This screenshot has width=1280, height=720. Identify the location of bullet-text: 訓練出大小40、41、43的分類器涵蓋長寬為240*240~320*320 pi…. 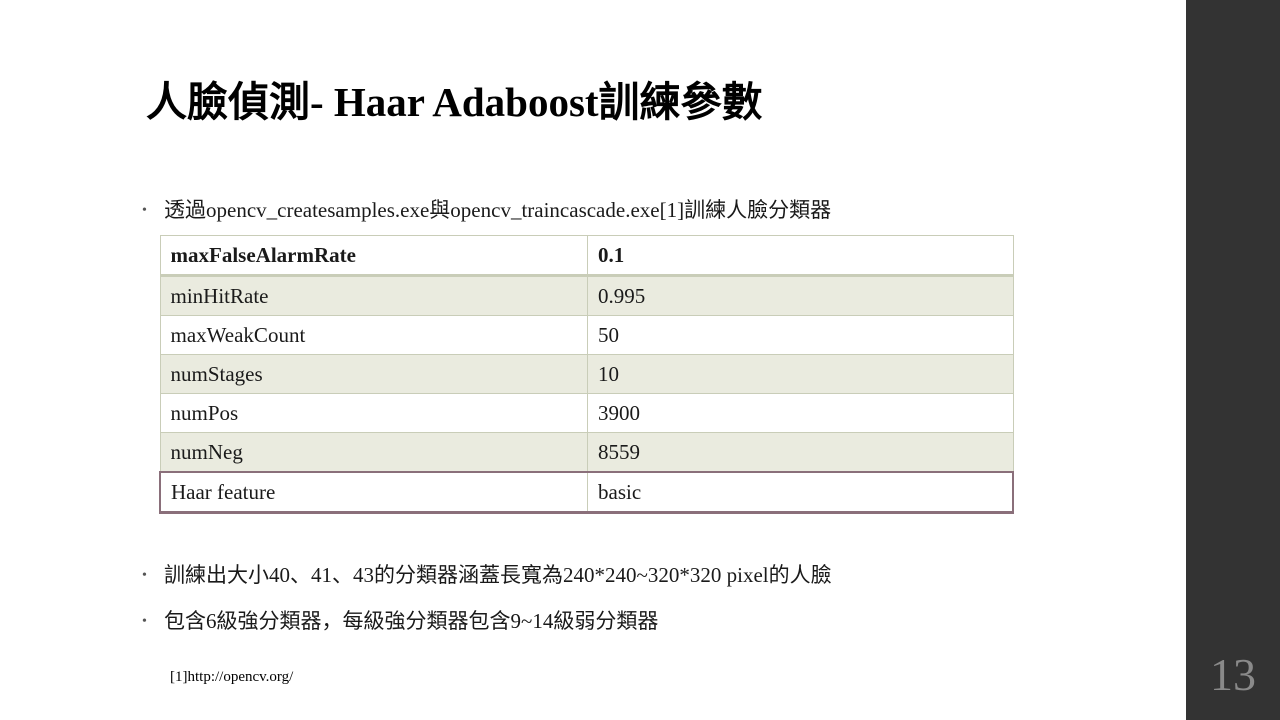
(498, 575).